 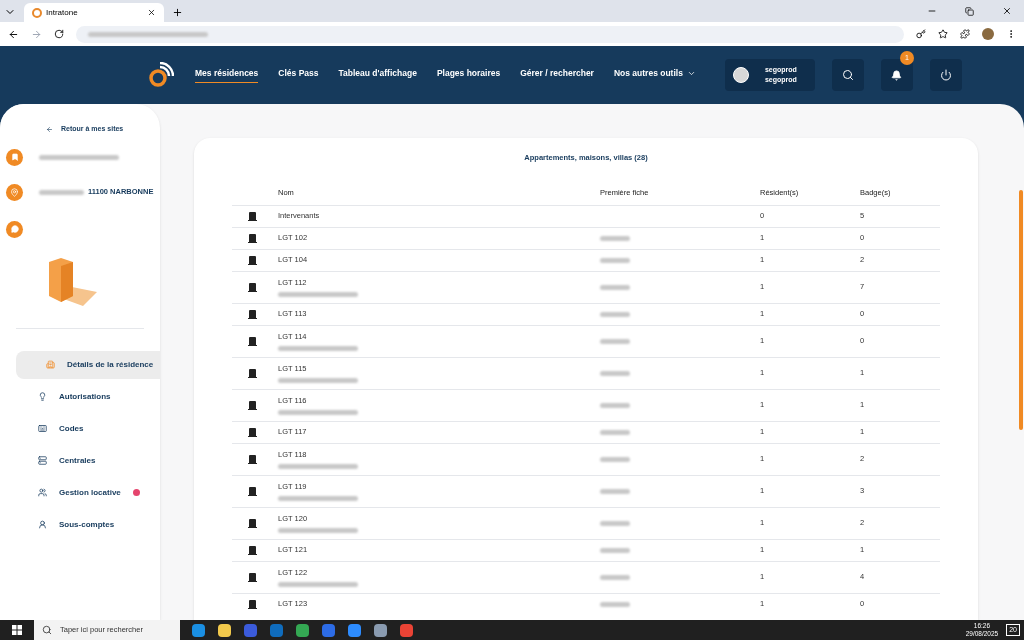 What do you see at coordinates (740, 75) in the screenshot?
I see `user-avatar` at bounding box center [740, 75].